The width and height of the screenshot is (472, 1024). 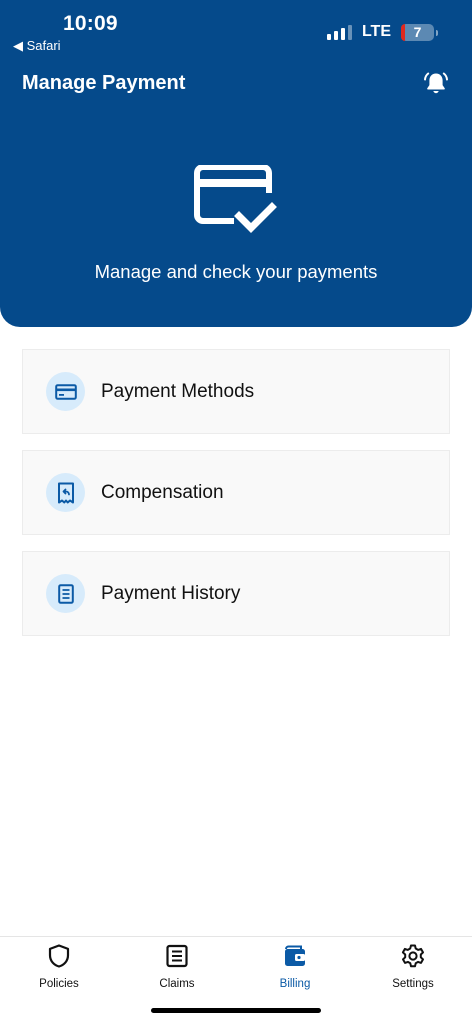 What do you see at coordinates (236, 271) in the screenshot?
I see `hero-subtitle: Manage and check your payments` at bounding box center [236, 271].